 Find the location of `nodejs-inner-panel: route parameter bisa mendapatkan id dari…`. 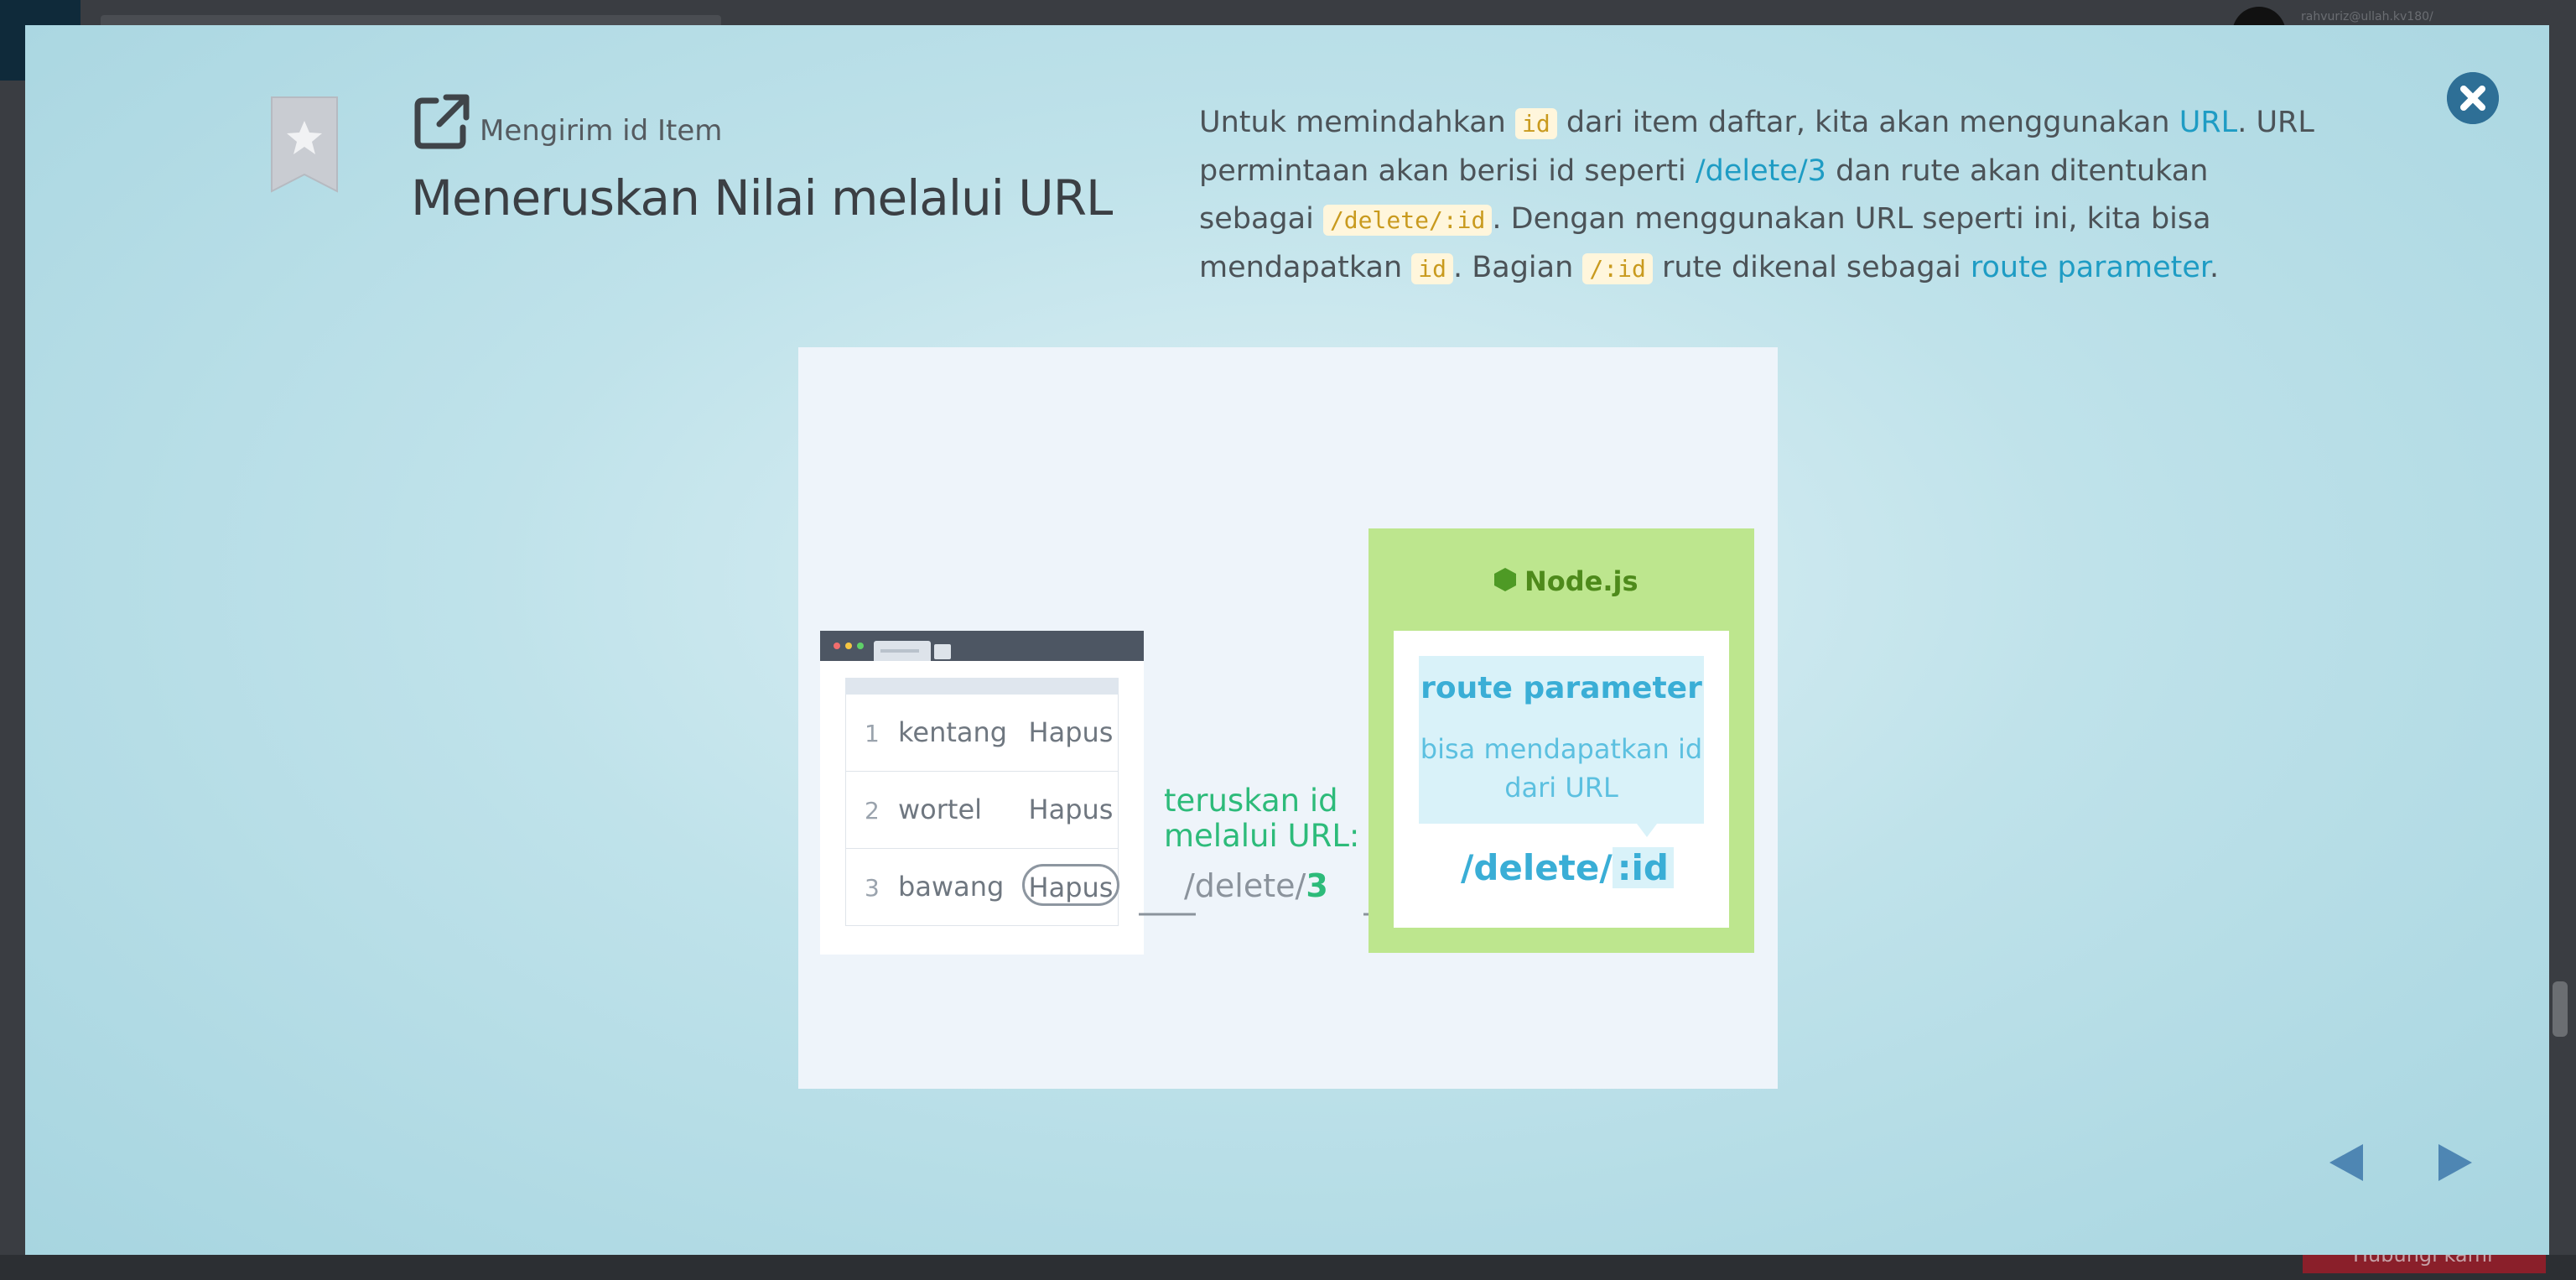

nodejs-inner-panel: route parameter bisa mendapatkan id dari… is located at coordinates (1561, 779).